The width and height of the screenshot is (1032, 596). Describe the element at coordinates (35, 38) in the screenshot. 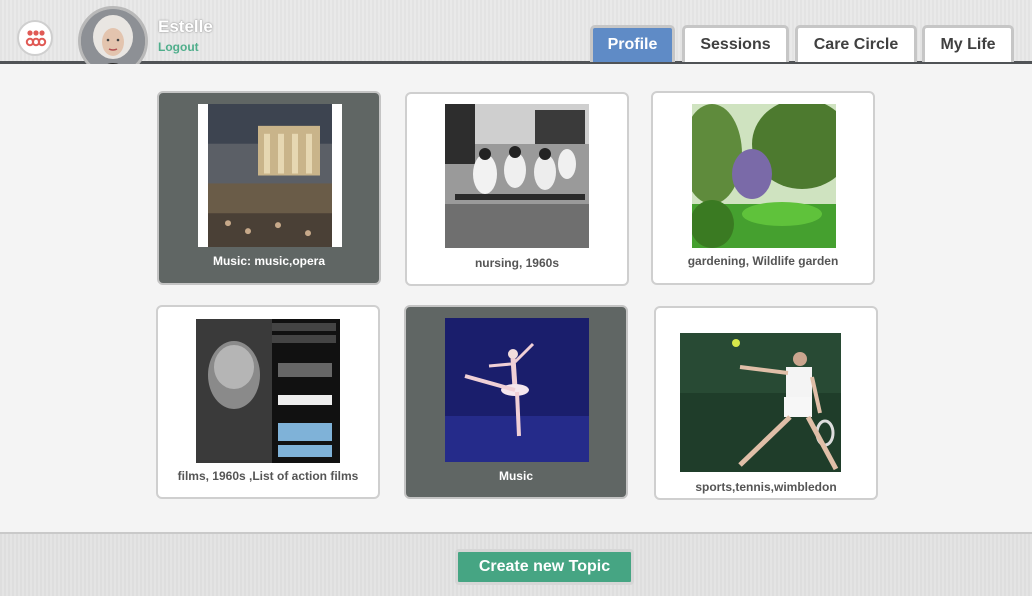

I see `people-group-icon` at that location.